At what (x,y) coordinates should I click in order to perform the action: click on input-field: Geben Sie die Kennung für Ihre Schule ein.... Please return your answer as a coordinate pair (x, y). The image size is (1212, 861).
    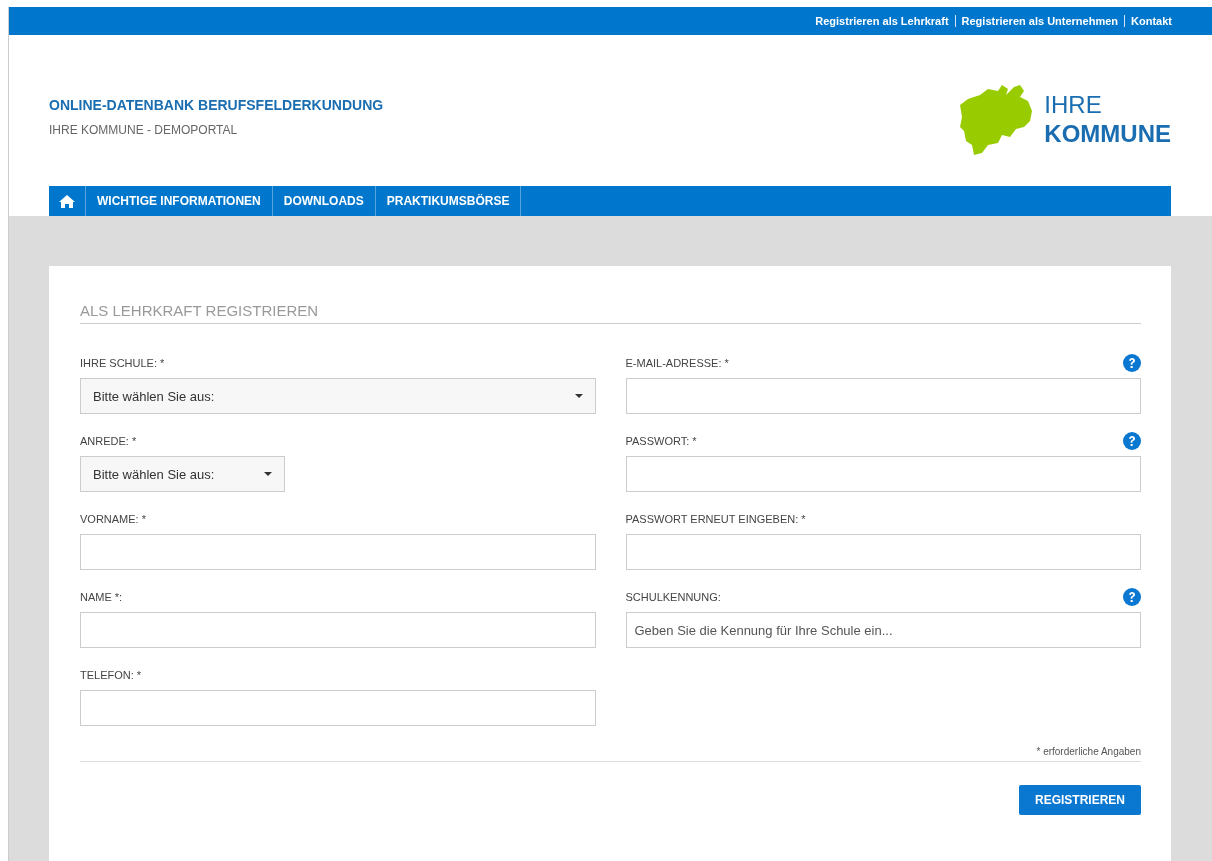
    Looking at the image, I should click on (883, 630).